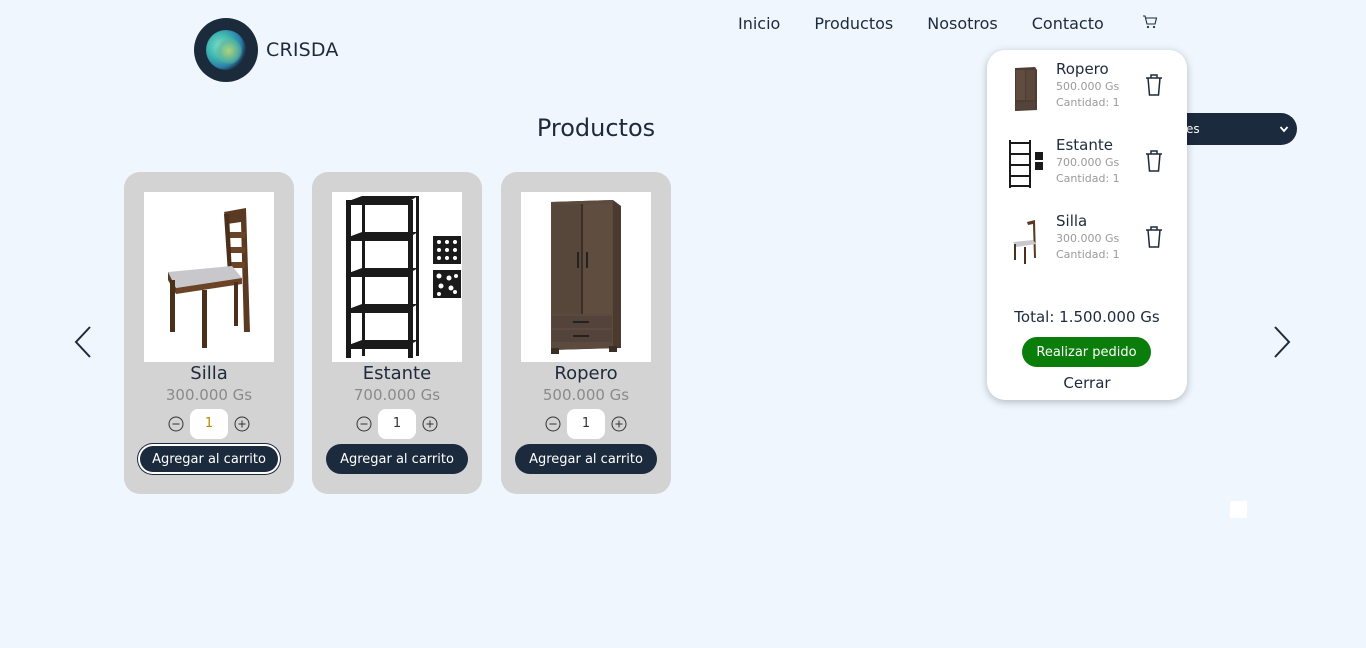 This screenshot has height=648, width=1366. Describe the element at coordinates (83, 342) in the screenshot. I see `chevron-left-icon` at that location.